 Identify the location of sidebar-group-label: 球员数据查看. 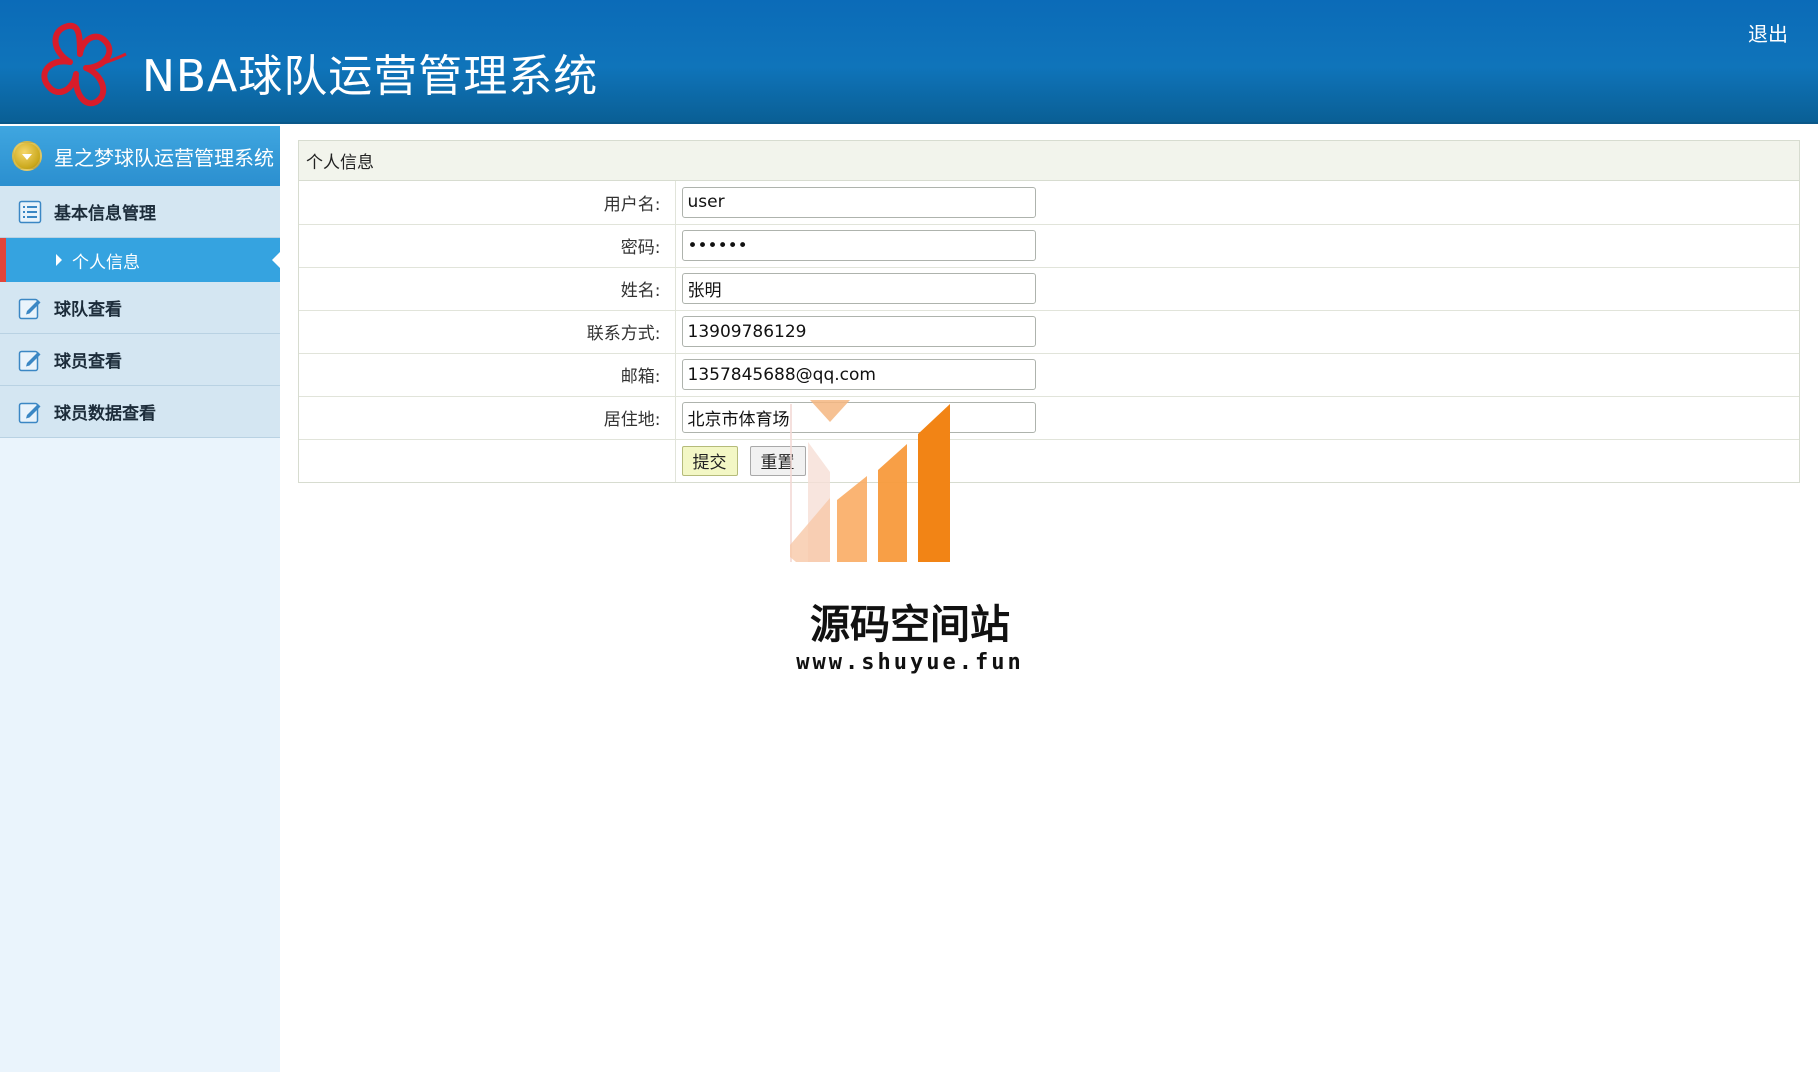
(105, 414).